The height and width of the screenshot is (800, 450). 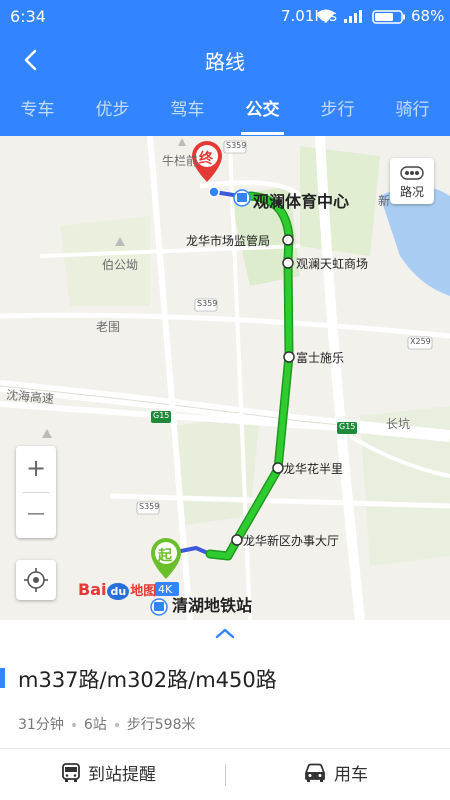 What do you see at coordinates (337, 112) in the screenshot?
I see `tab-walk: 步行` at bounding box center [337, 112].